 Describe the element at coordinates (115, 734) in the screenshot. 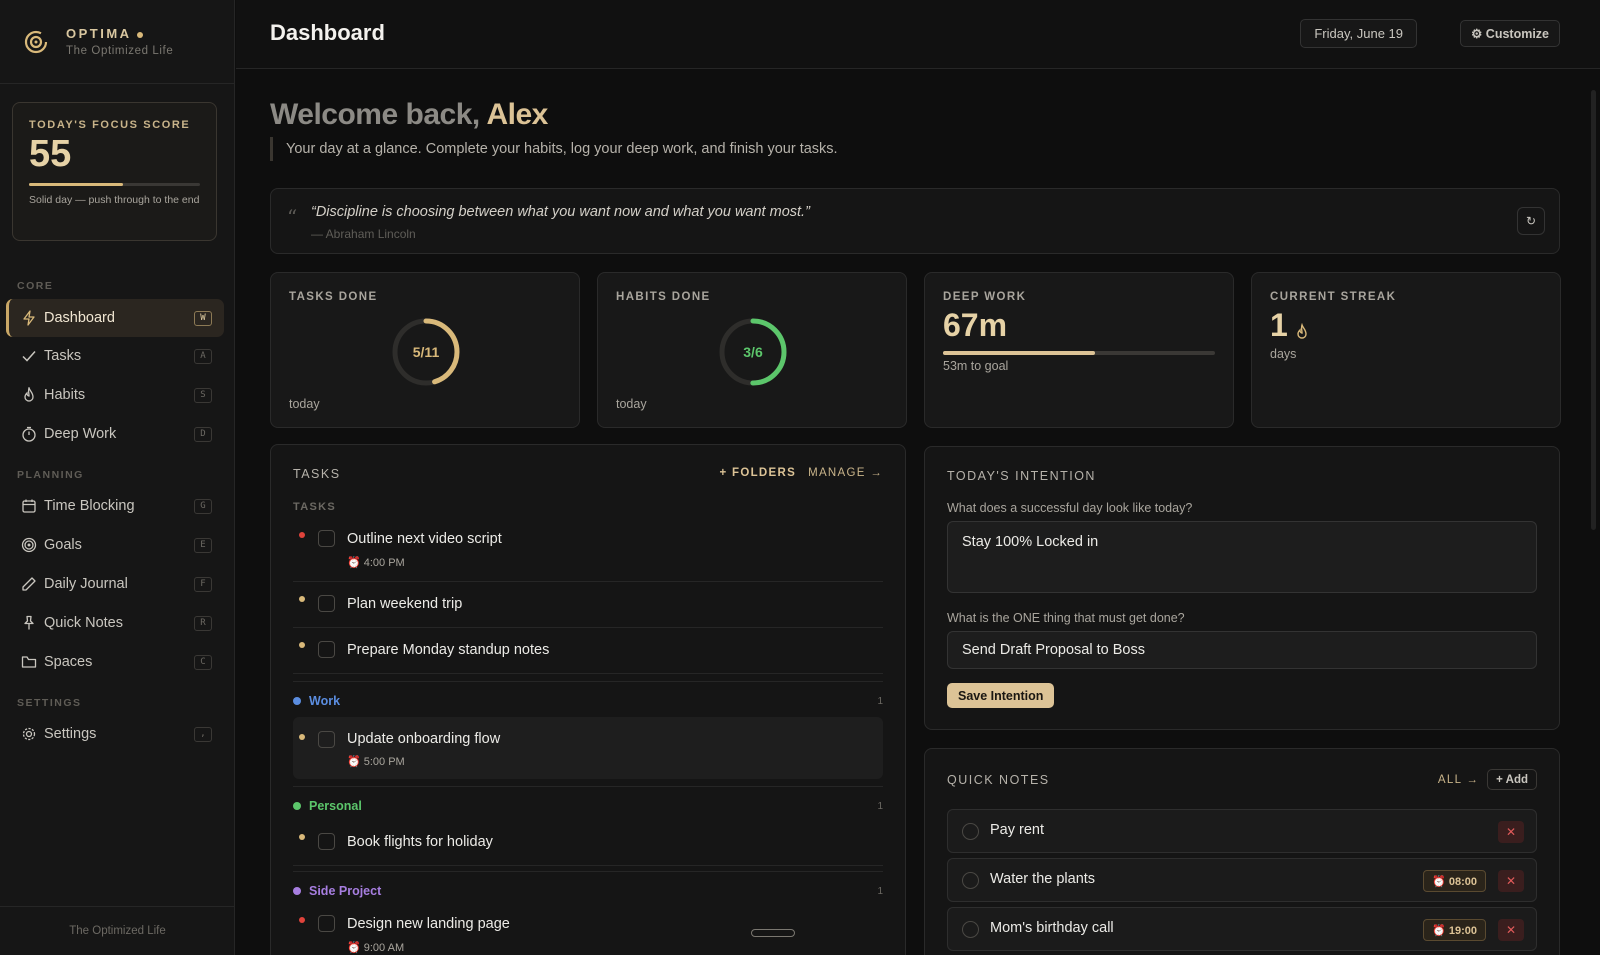

I see `sidebar-item-settings: Settings ,` at that location.